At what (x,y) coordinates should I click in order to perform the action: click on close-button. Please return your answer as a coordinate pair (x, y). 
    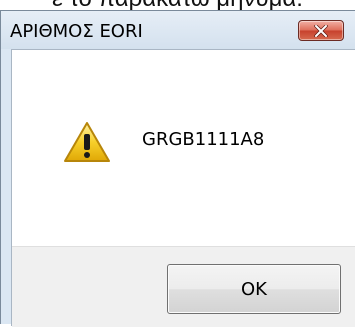
    Looking at the image, I should click on (321, 30).